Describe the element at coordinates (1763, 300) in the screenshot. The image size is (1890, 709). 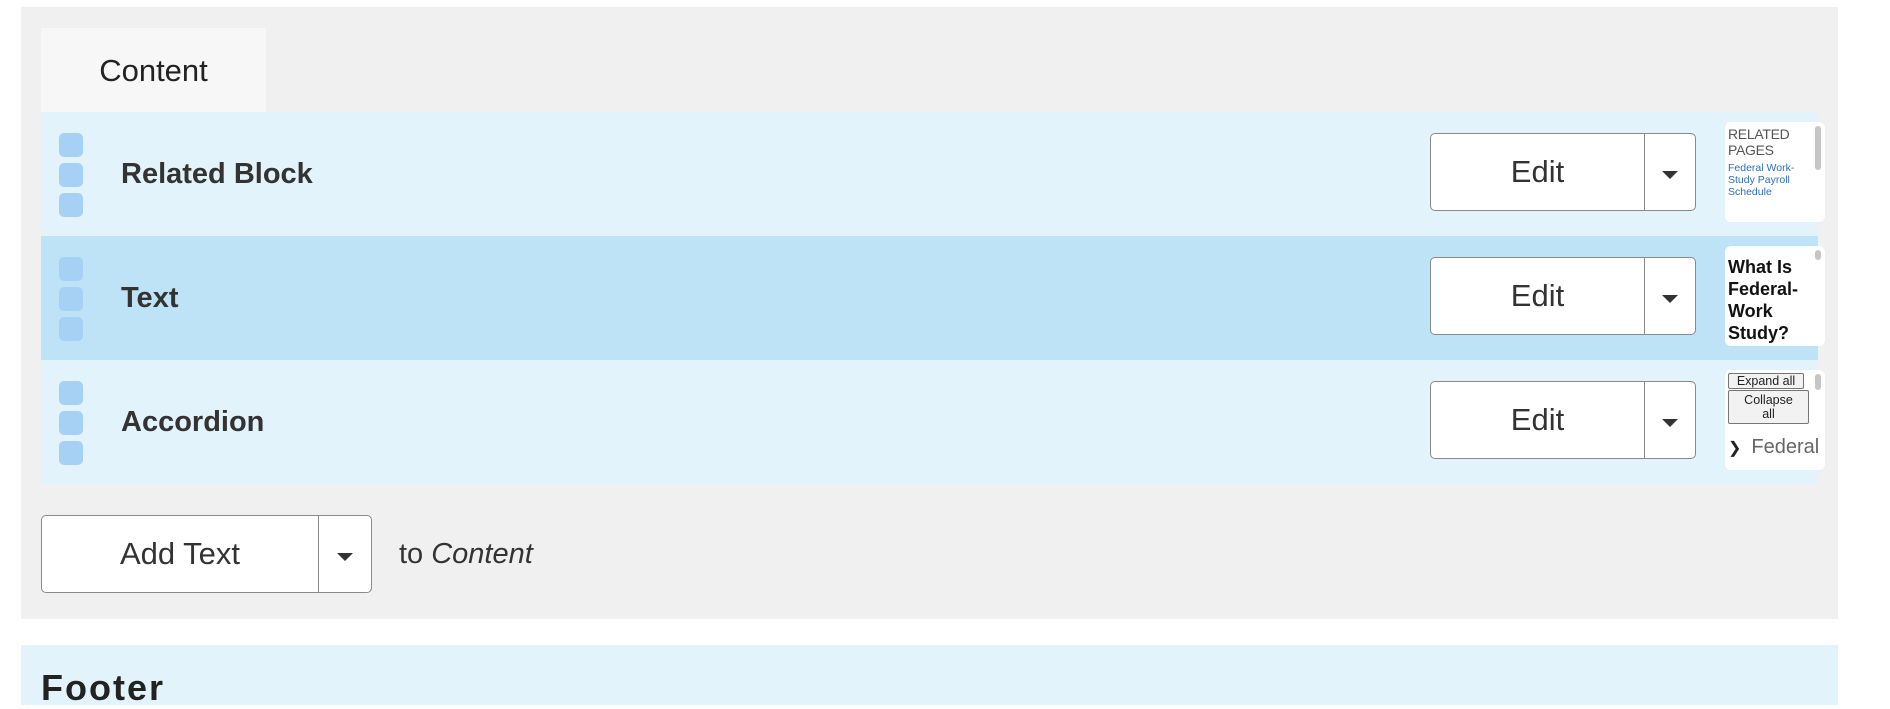
I see `preview-text: What Is Federal-Work Study?` at that location.